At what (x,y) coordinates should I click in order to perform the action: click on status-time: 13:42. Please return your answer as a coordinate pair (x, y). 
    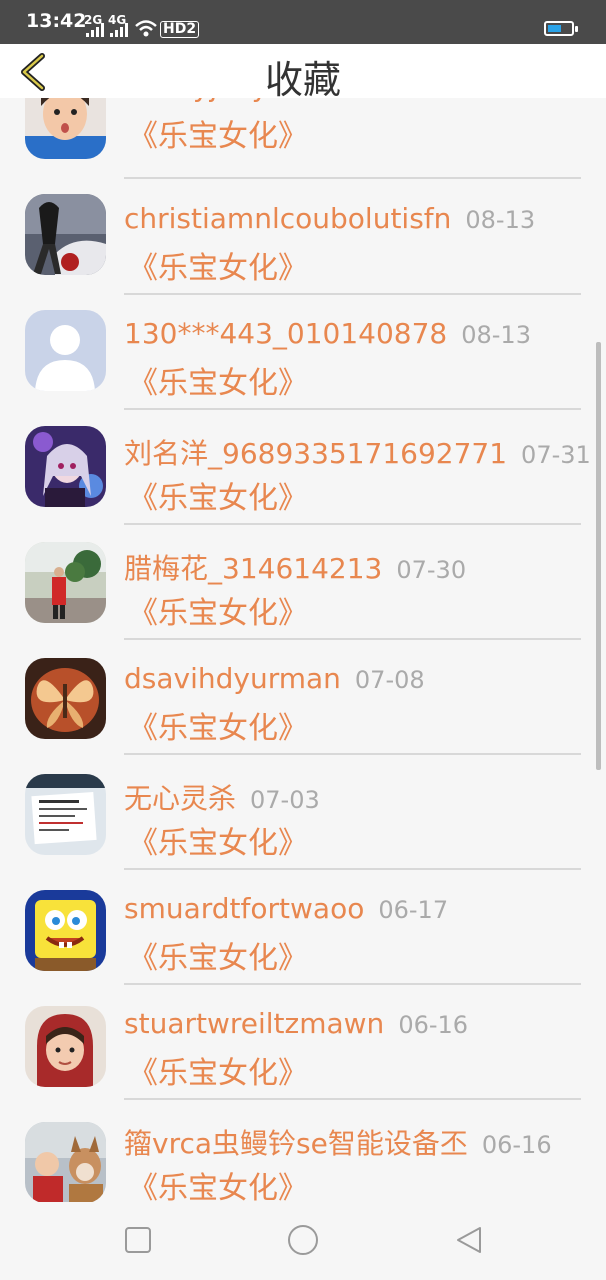
    Looking at the image, I should click on (56, 21).